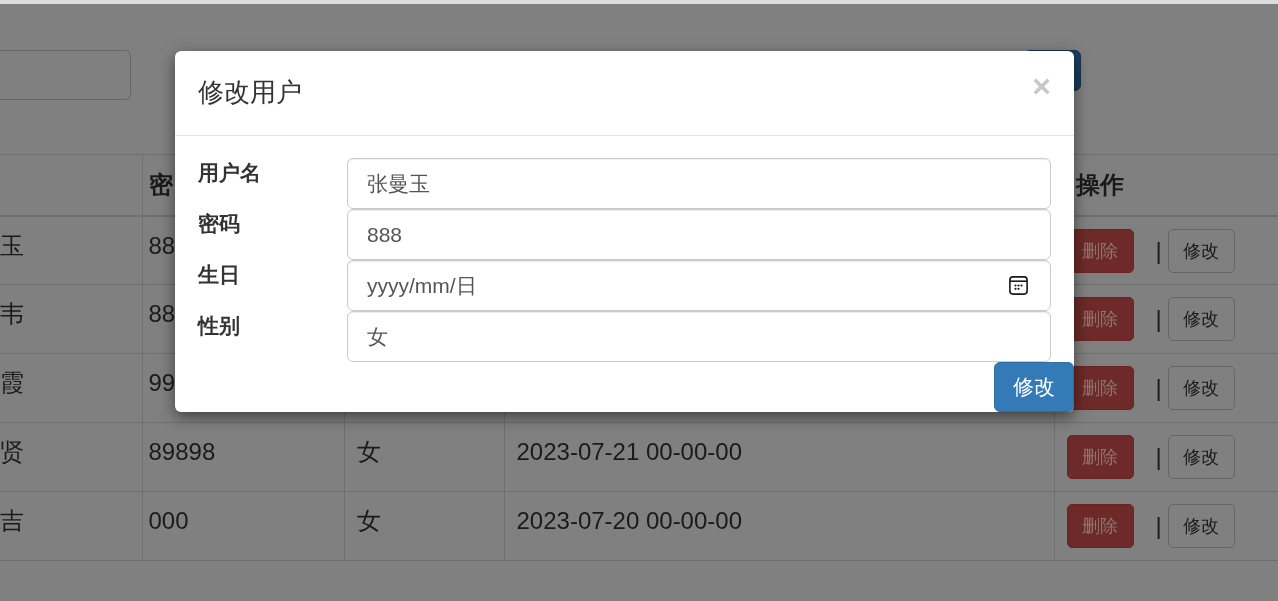 This screenshot has height=601, width=1278. I want to click on table-cell: 2023-07-20 00-00-00, so click(779, 526).